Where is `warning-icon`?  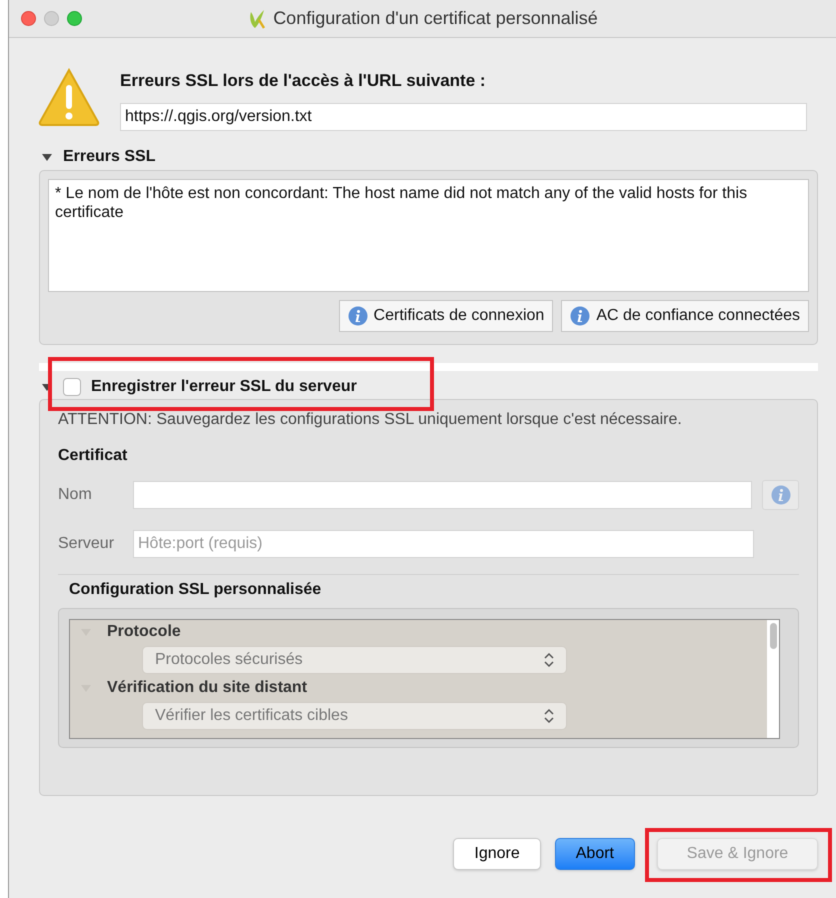
warning-icon is located at coordinates (69, 97).